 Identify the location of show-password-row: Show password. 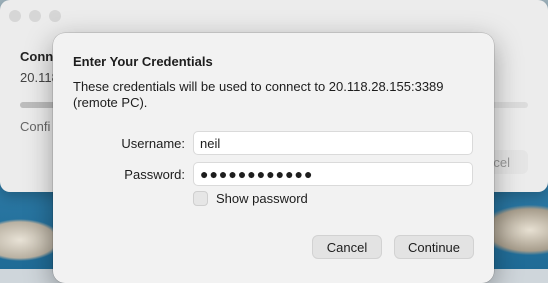
(250, 198).